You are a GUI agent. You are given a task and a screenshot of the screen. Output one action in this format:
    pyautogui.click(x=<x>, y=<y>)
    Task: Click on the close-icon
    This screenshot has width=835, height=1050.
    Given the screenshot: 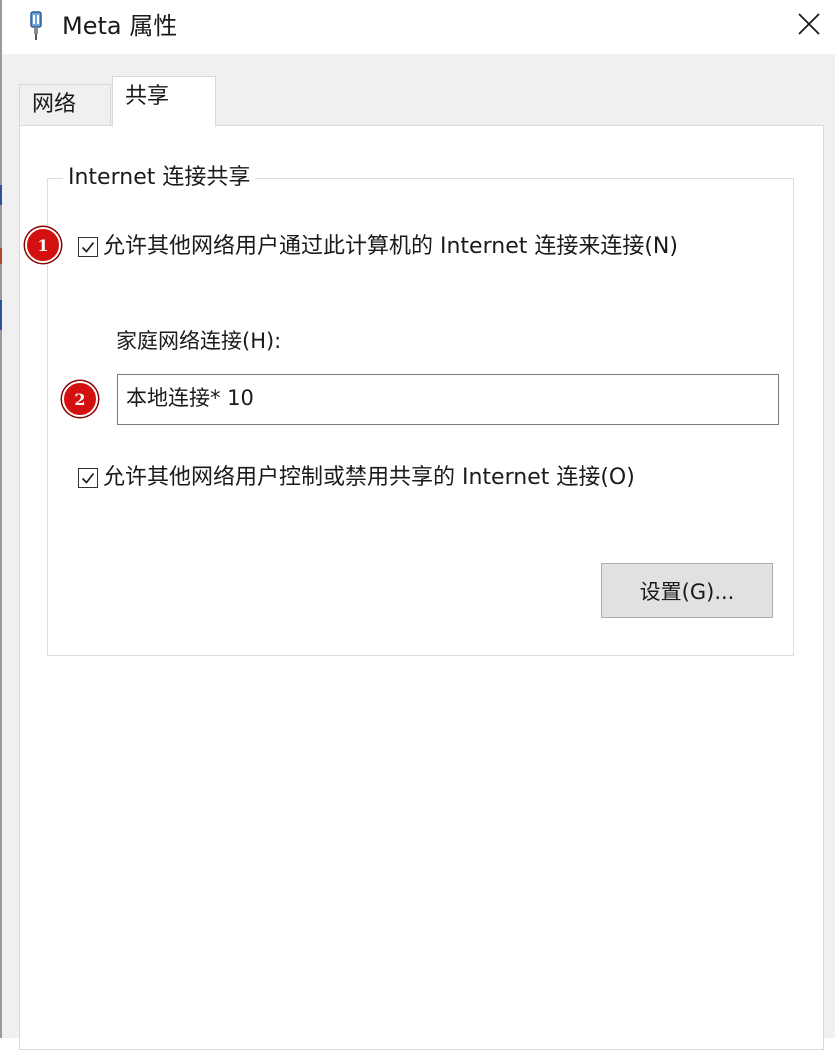 What is the action you would take?
    pyautogui.click(x=809, y=26)
    